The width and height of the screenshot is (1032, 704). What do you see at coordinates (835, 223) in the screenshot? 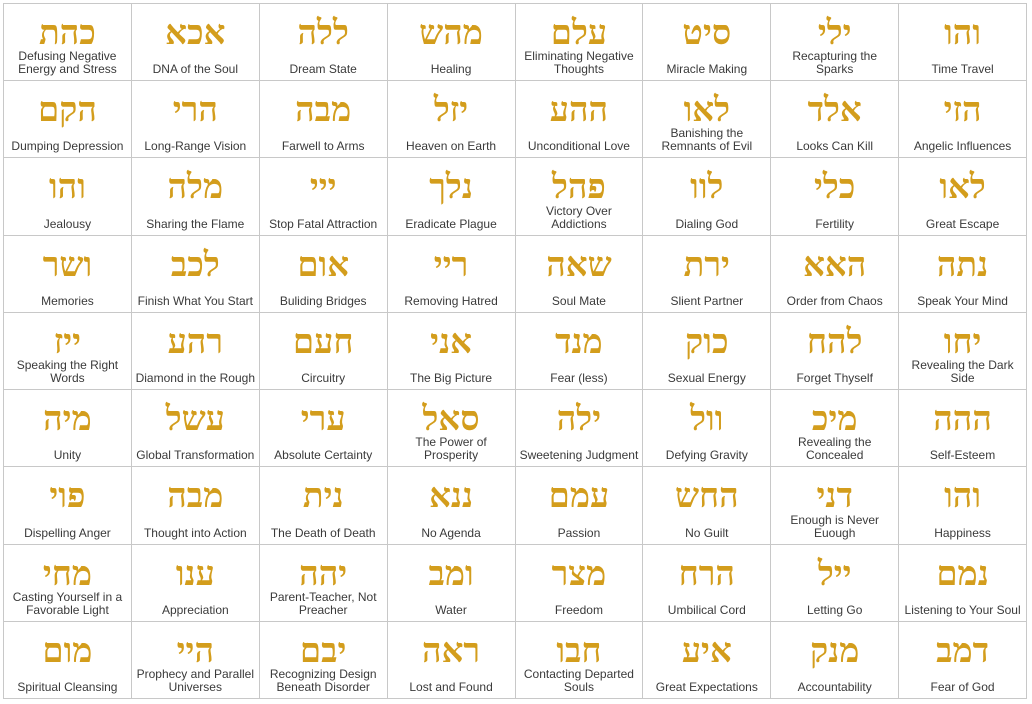
I see `name-label: Fertility` at bounding box center [835, 223].